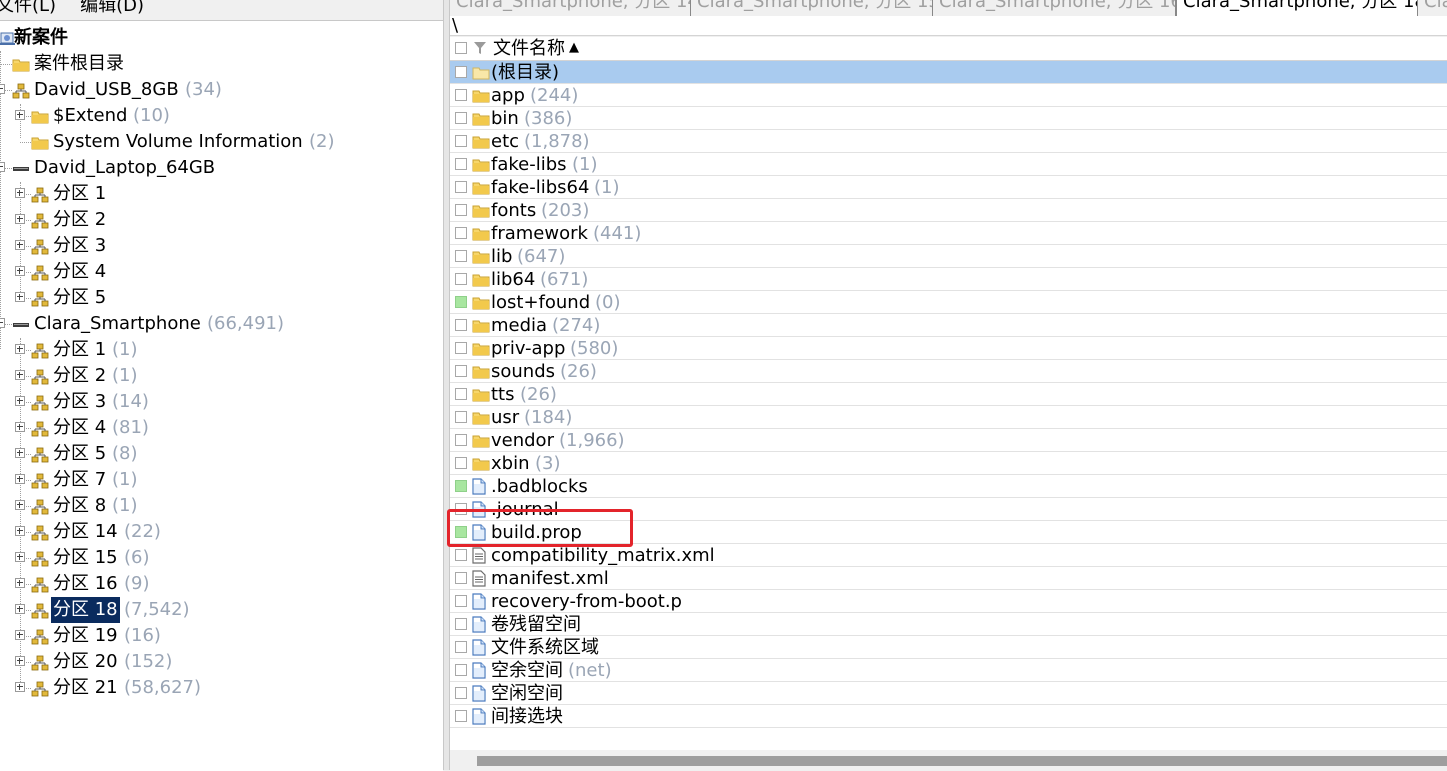  What do you see at coordinates (948, 95) in the screenshot?
I see `file-row: app (244)` at bounding box center [948, 95].